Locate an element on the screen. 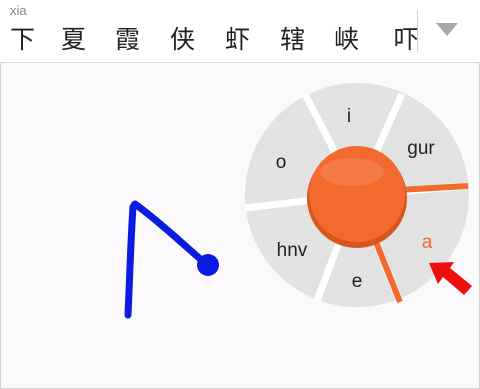  sector-label-o: o is located at coordinates (281, 162).